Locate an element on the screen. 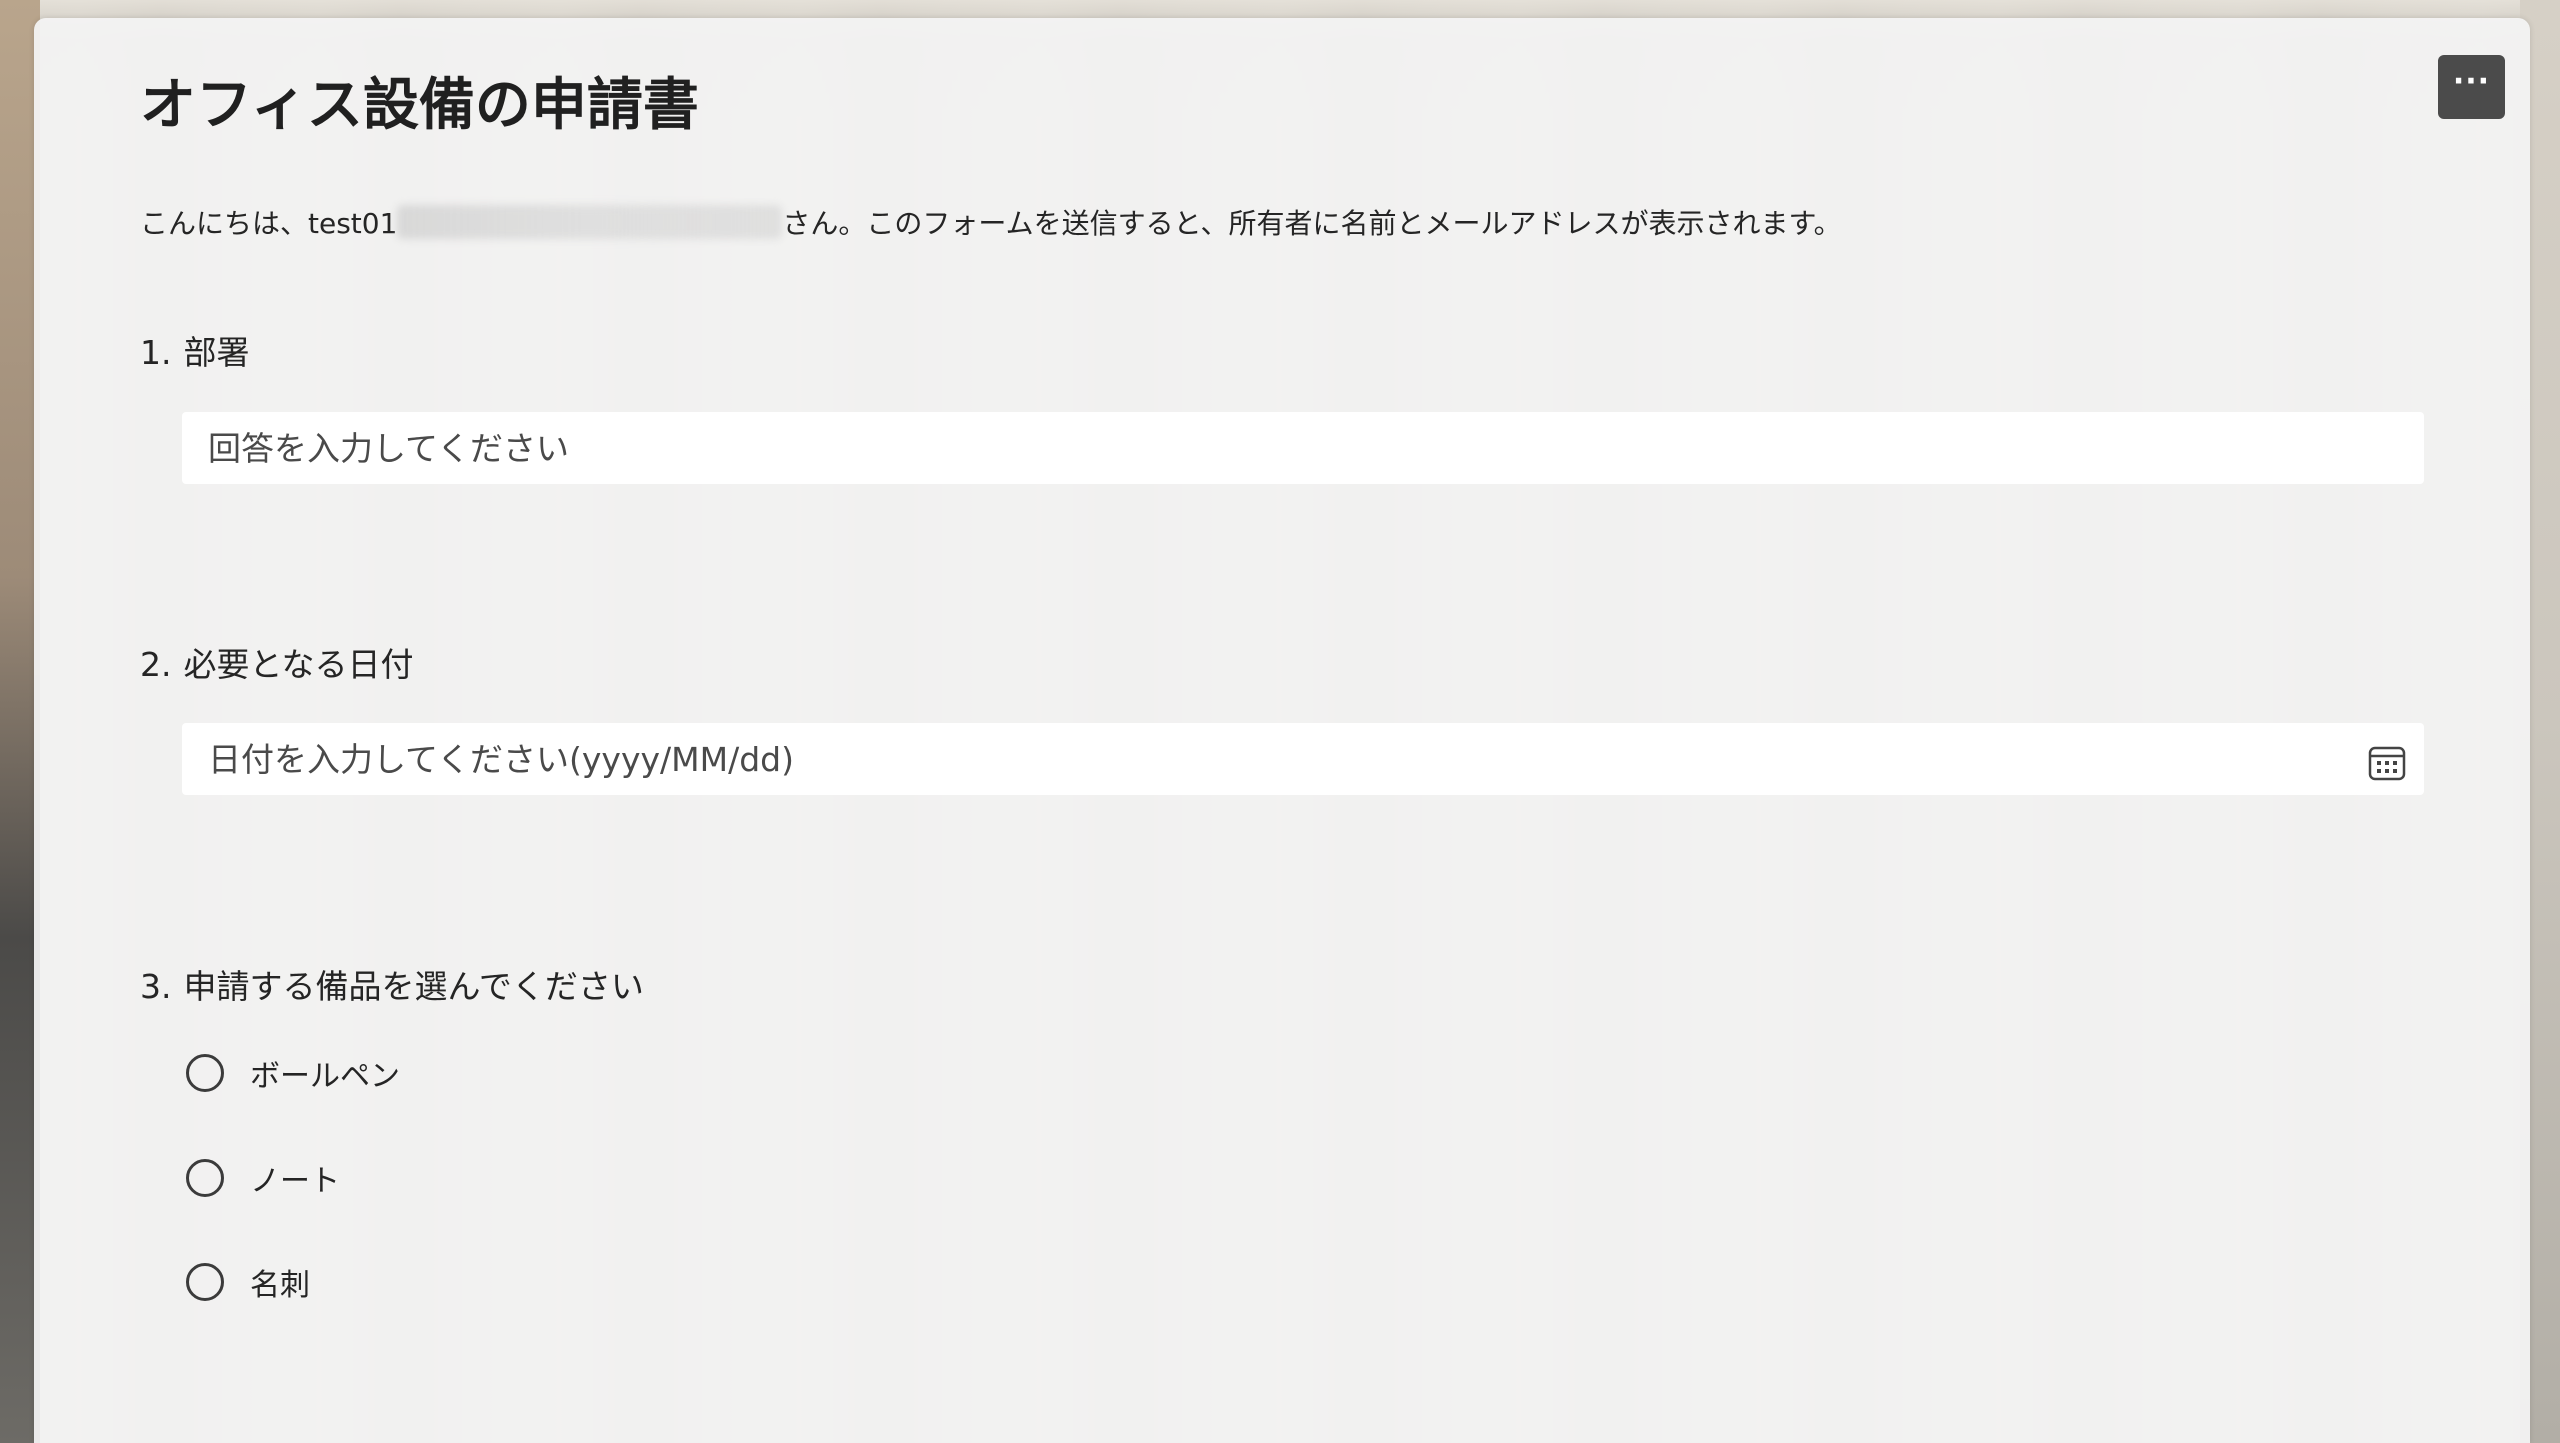  question-number: 3. is located at coordinates (156, 986).